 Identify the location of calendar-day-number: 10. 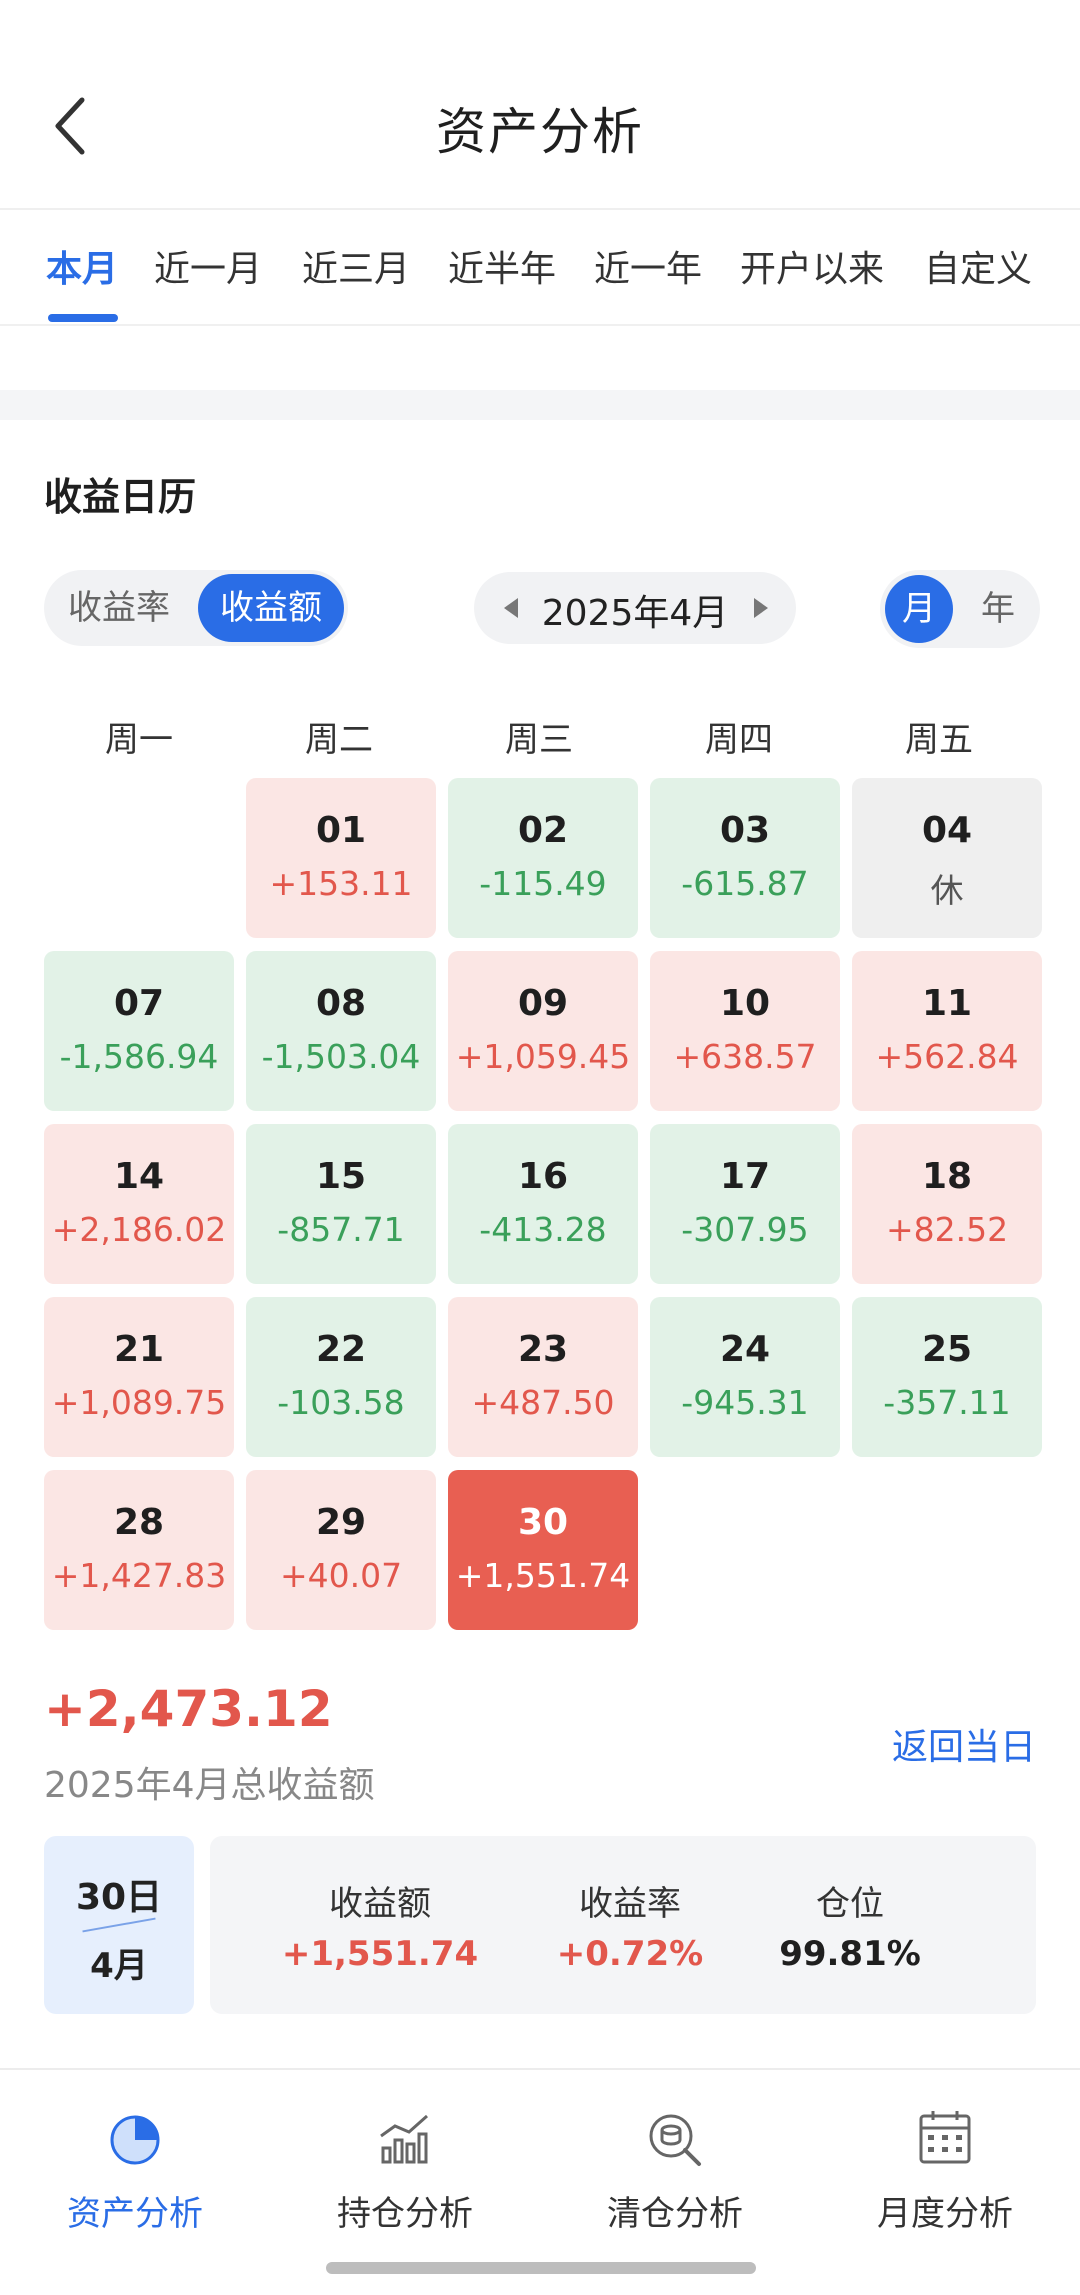
(745, 1003).